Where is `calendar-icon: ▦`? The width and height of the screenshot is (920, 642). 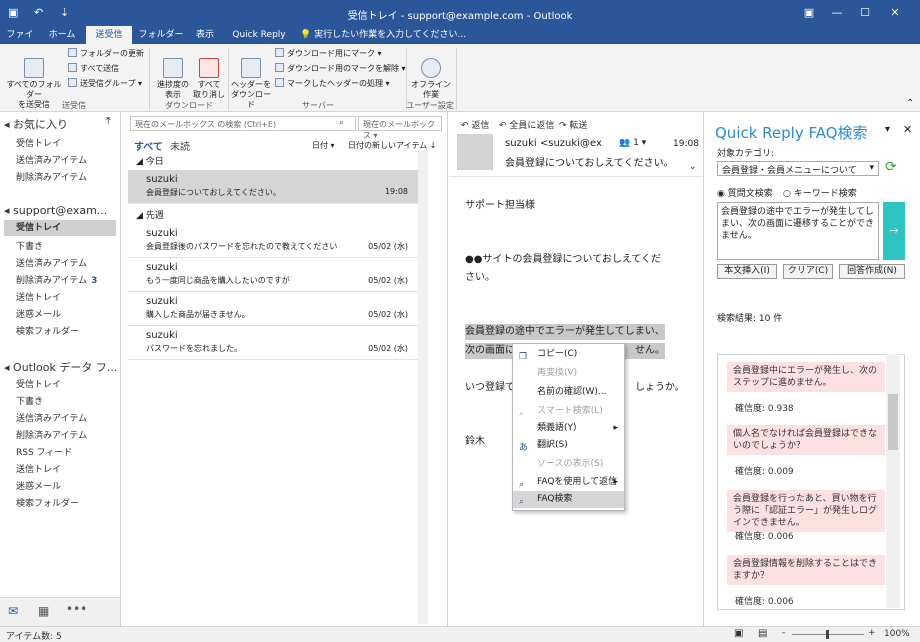 calendar-icon: ▦ is located at coordinates (43, 611).